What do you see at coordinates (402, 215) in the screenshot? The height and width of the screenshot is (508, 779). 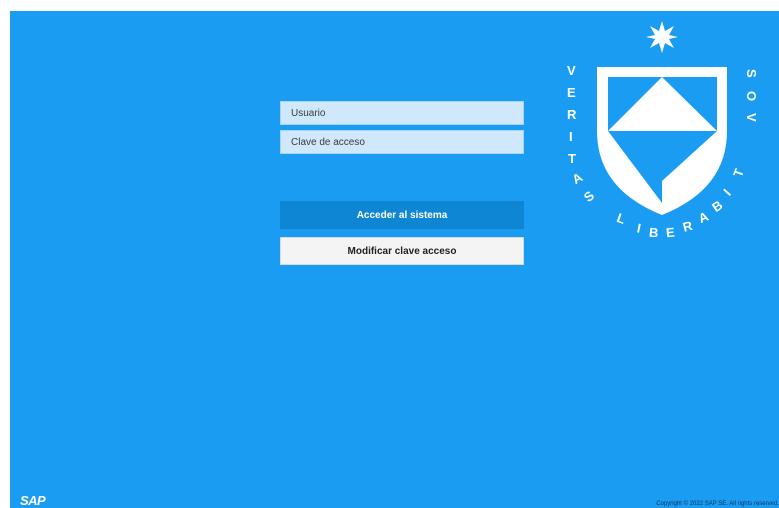 I see `login-button: Acceder al sistema` at bounding box center [402, 215].